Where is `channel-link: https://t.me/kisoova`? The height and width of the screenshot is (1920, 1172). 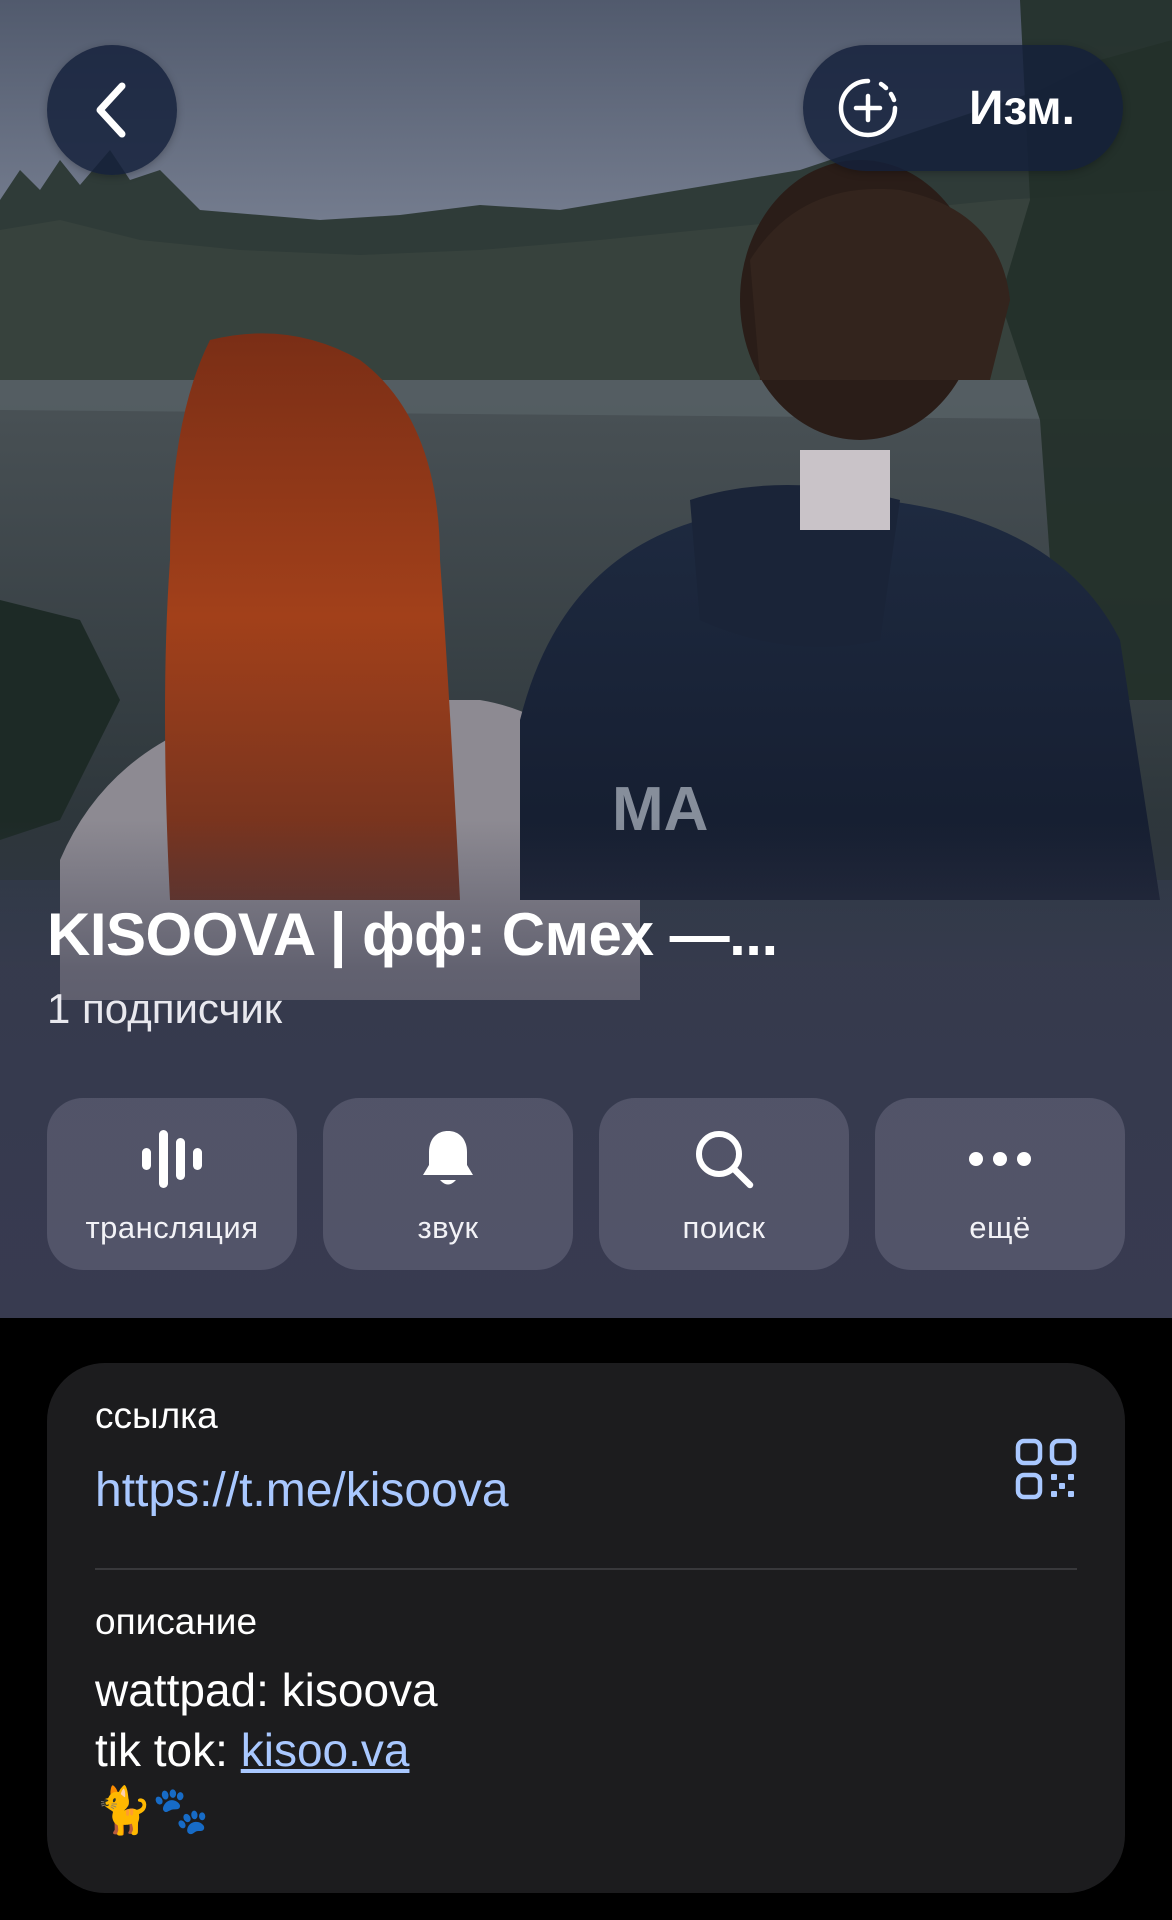 channel-link: https://t.me/kisoova is located at coordinates (302, 1490).